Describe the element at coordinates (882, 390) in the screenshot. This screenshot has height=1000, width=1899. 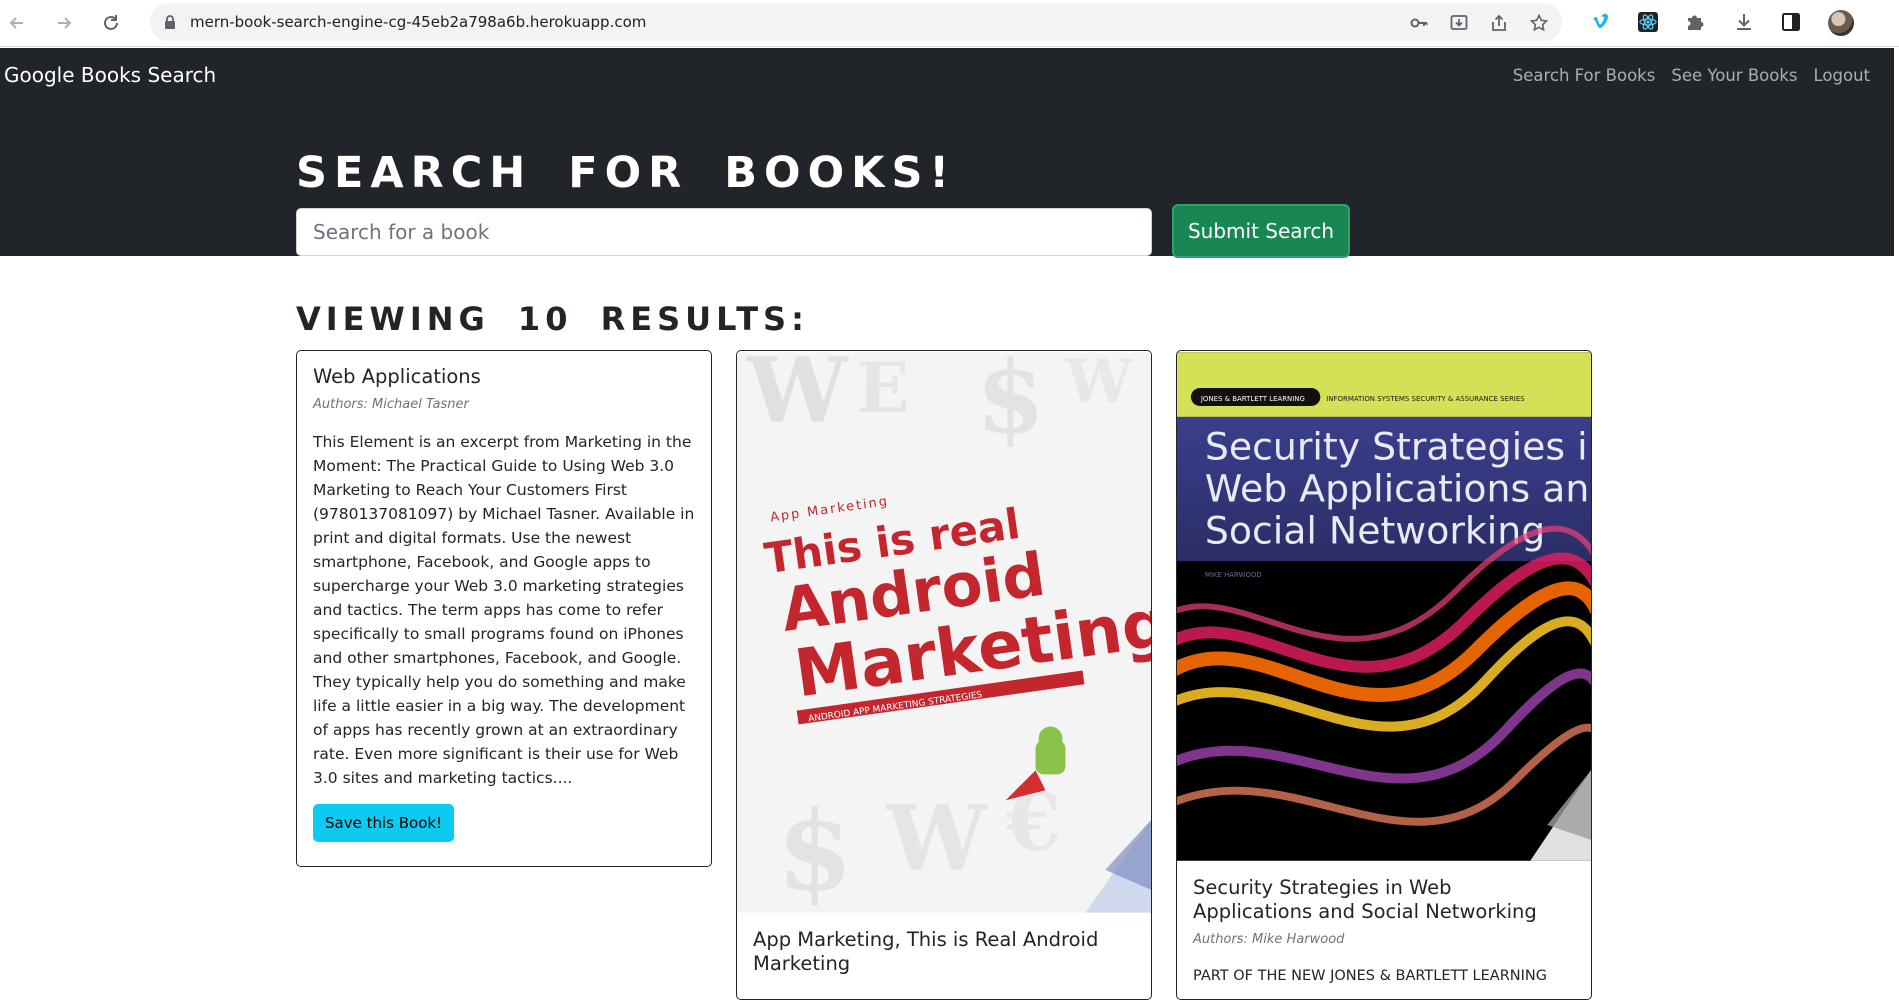
I see `svg-text: E` at that location.